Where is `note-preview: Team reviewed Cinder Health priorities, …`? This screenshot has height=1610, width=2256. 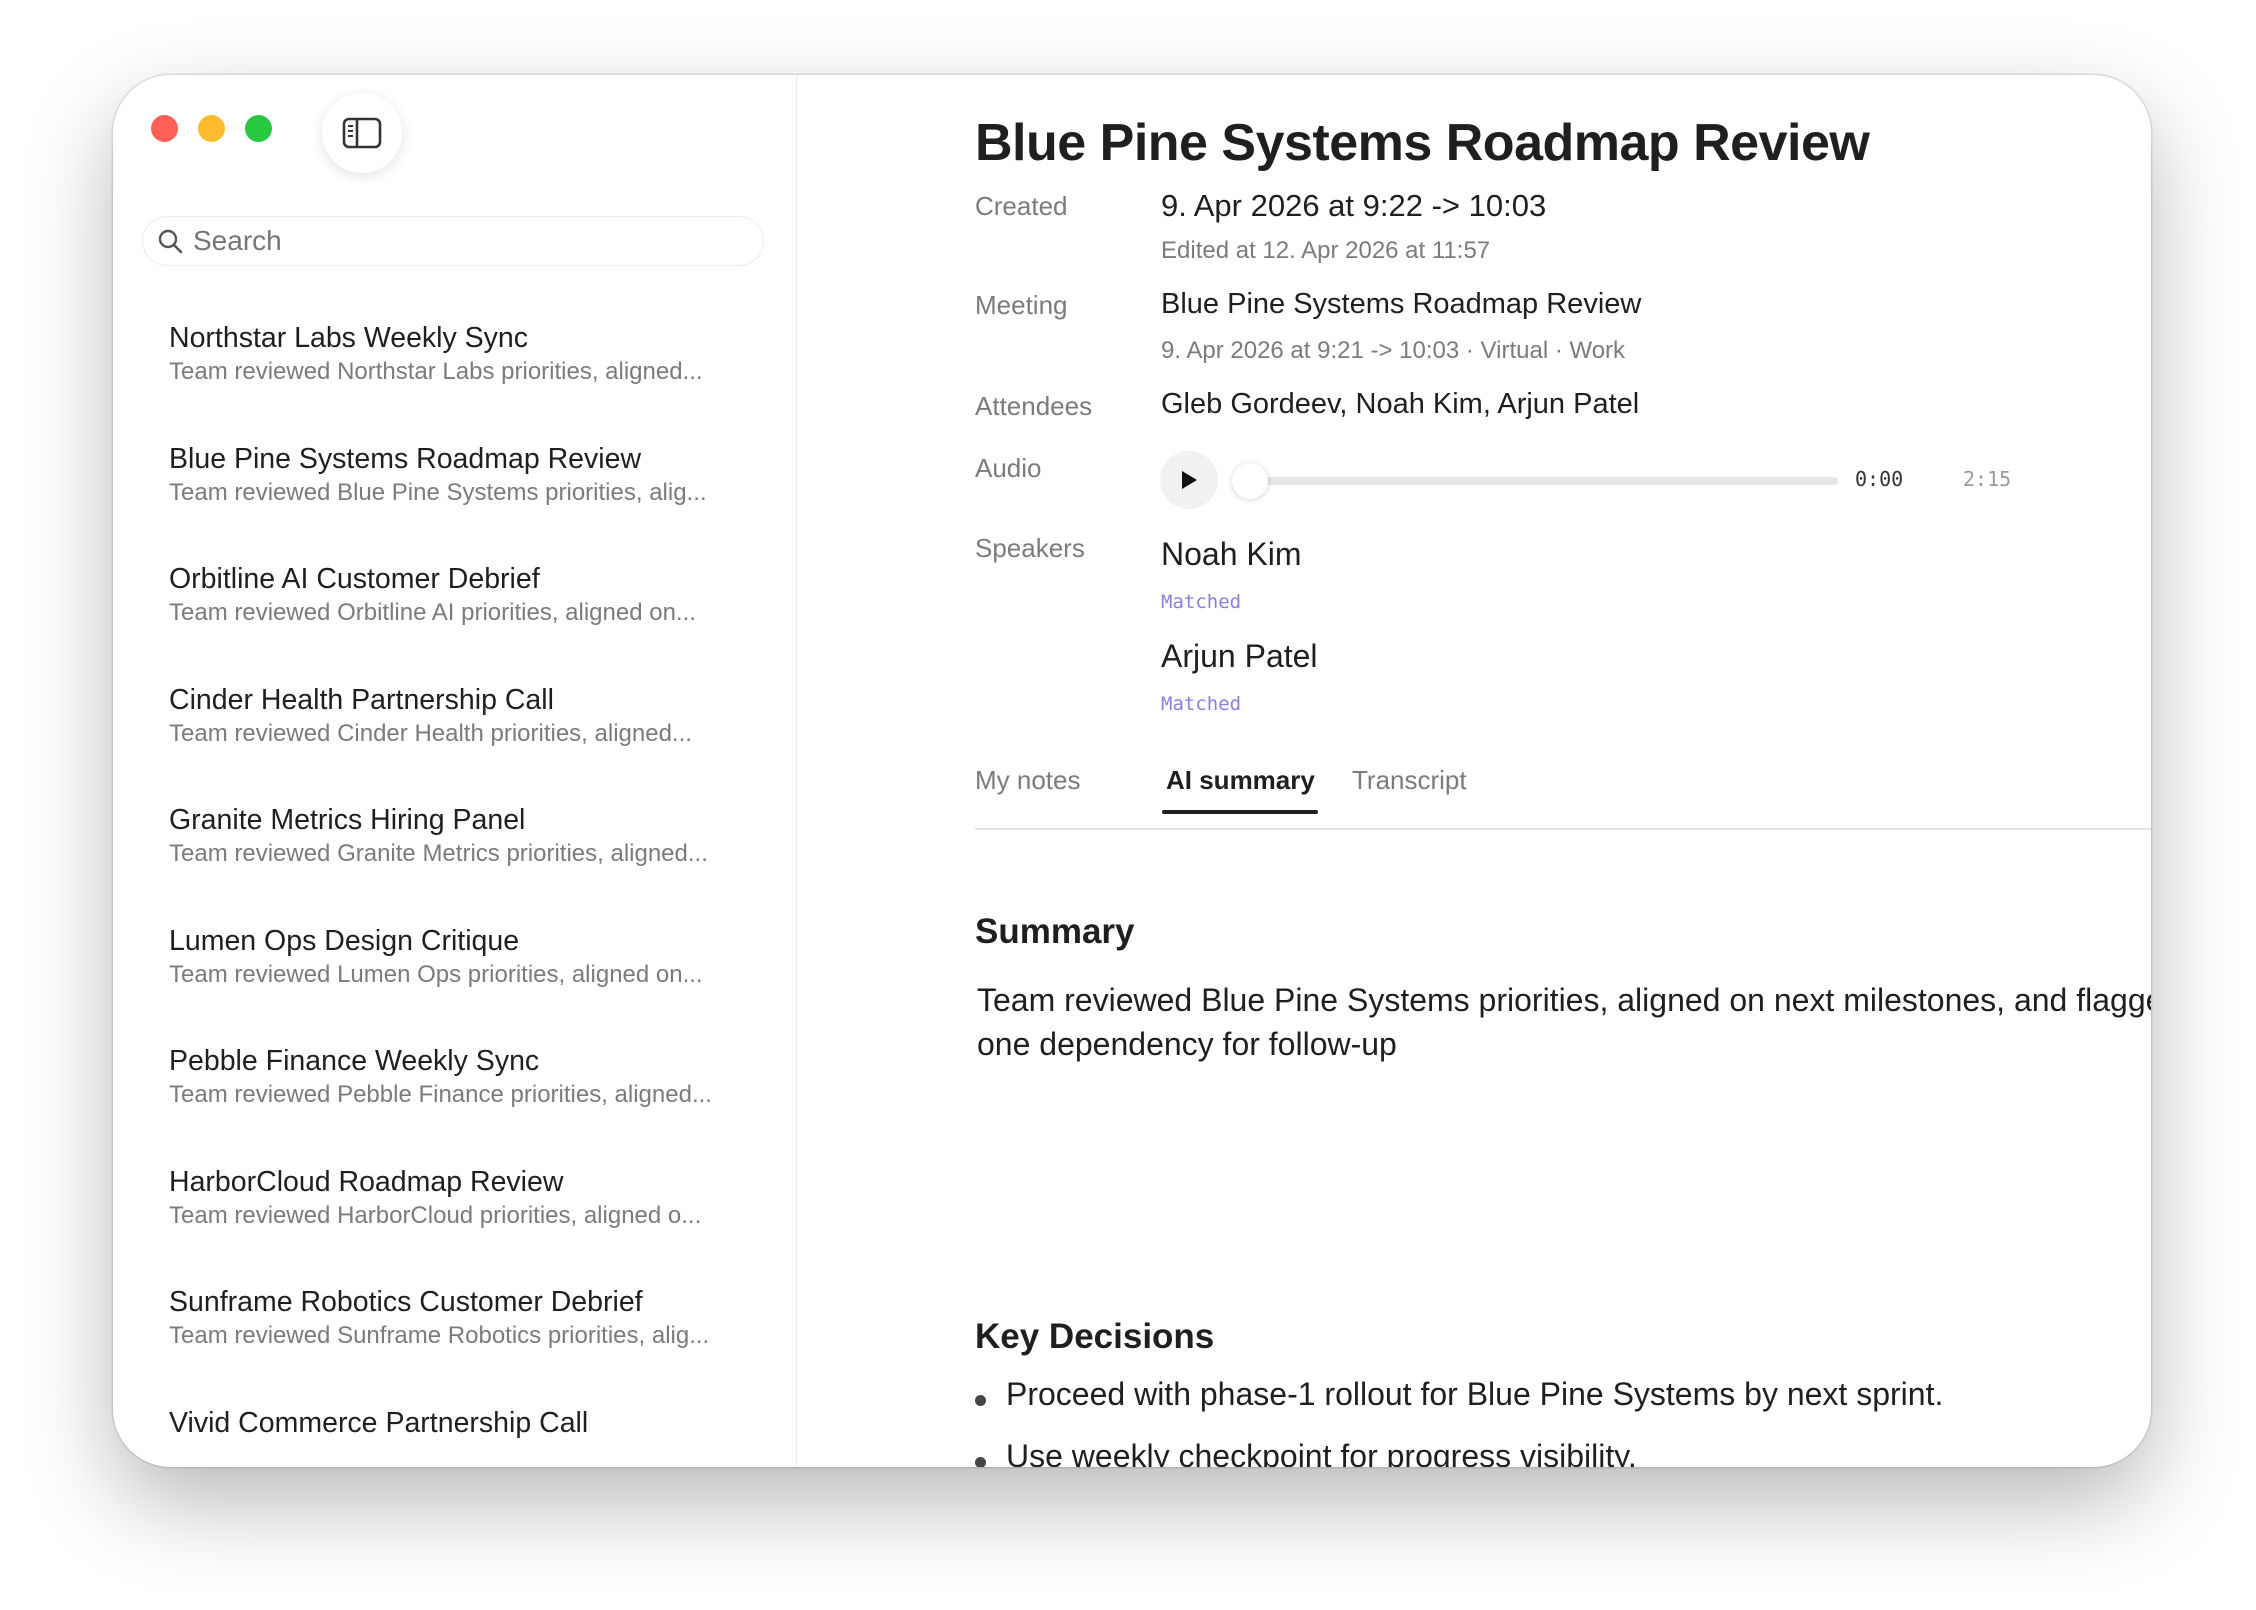 note-preview: Team reviewed Cinder Health priorities, … is located at coordinates (430, 733).